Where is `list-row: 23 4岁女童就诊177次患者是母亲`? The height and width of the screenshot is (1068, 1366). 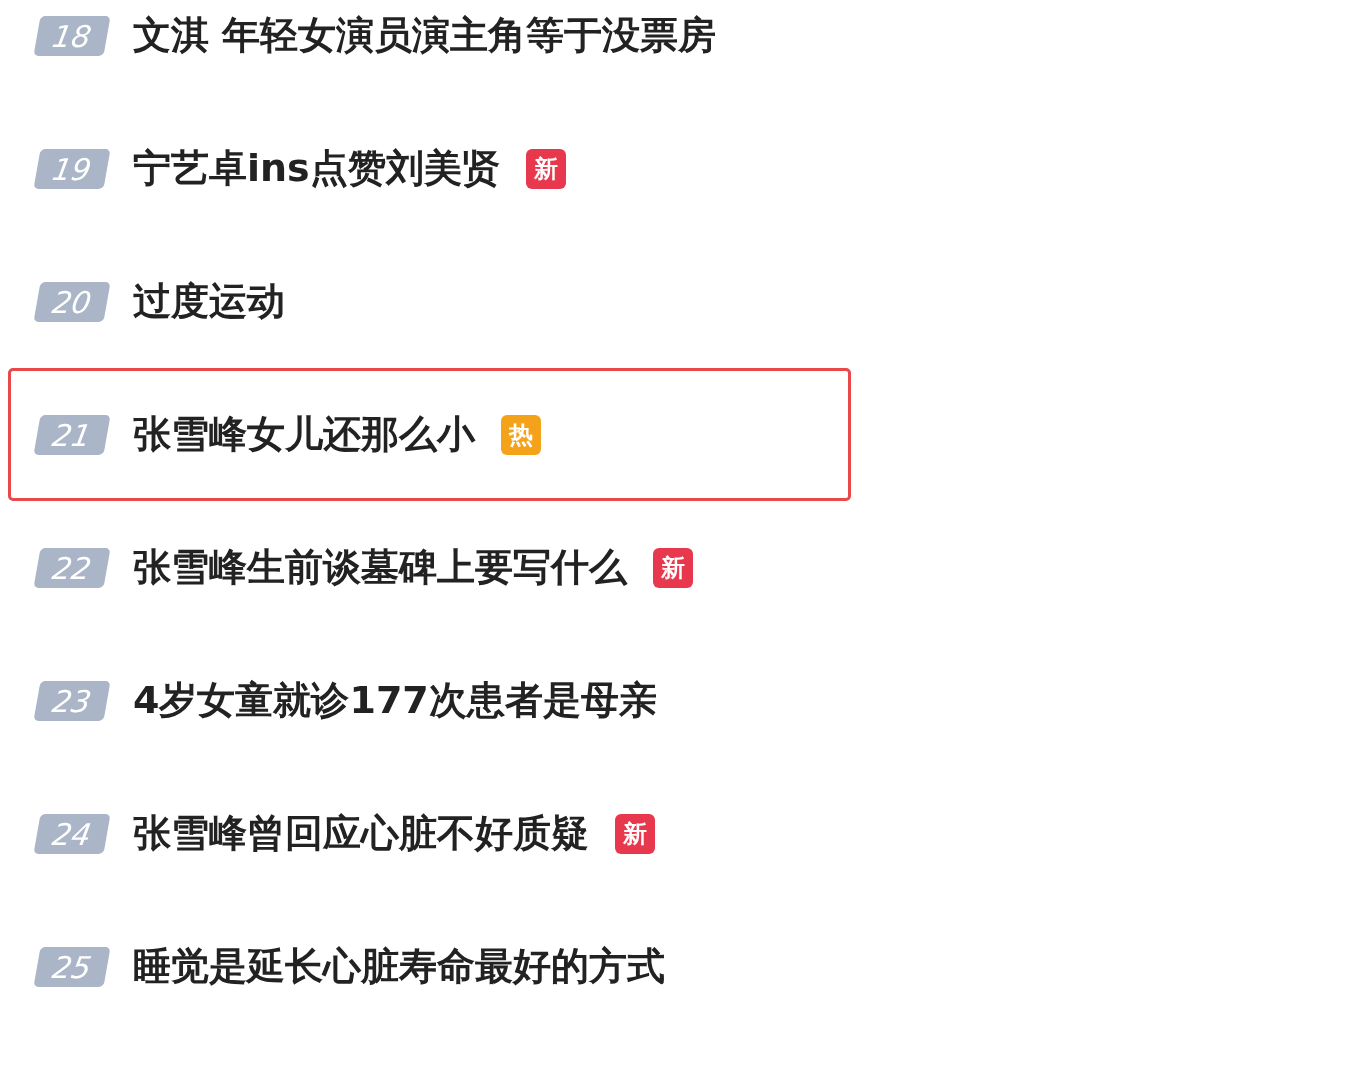
list-row: 23 4岁女童就诊177次患者是母亲 is located at coordinates (429, 700).